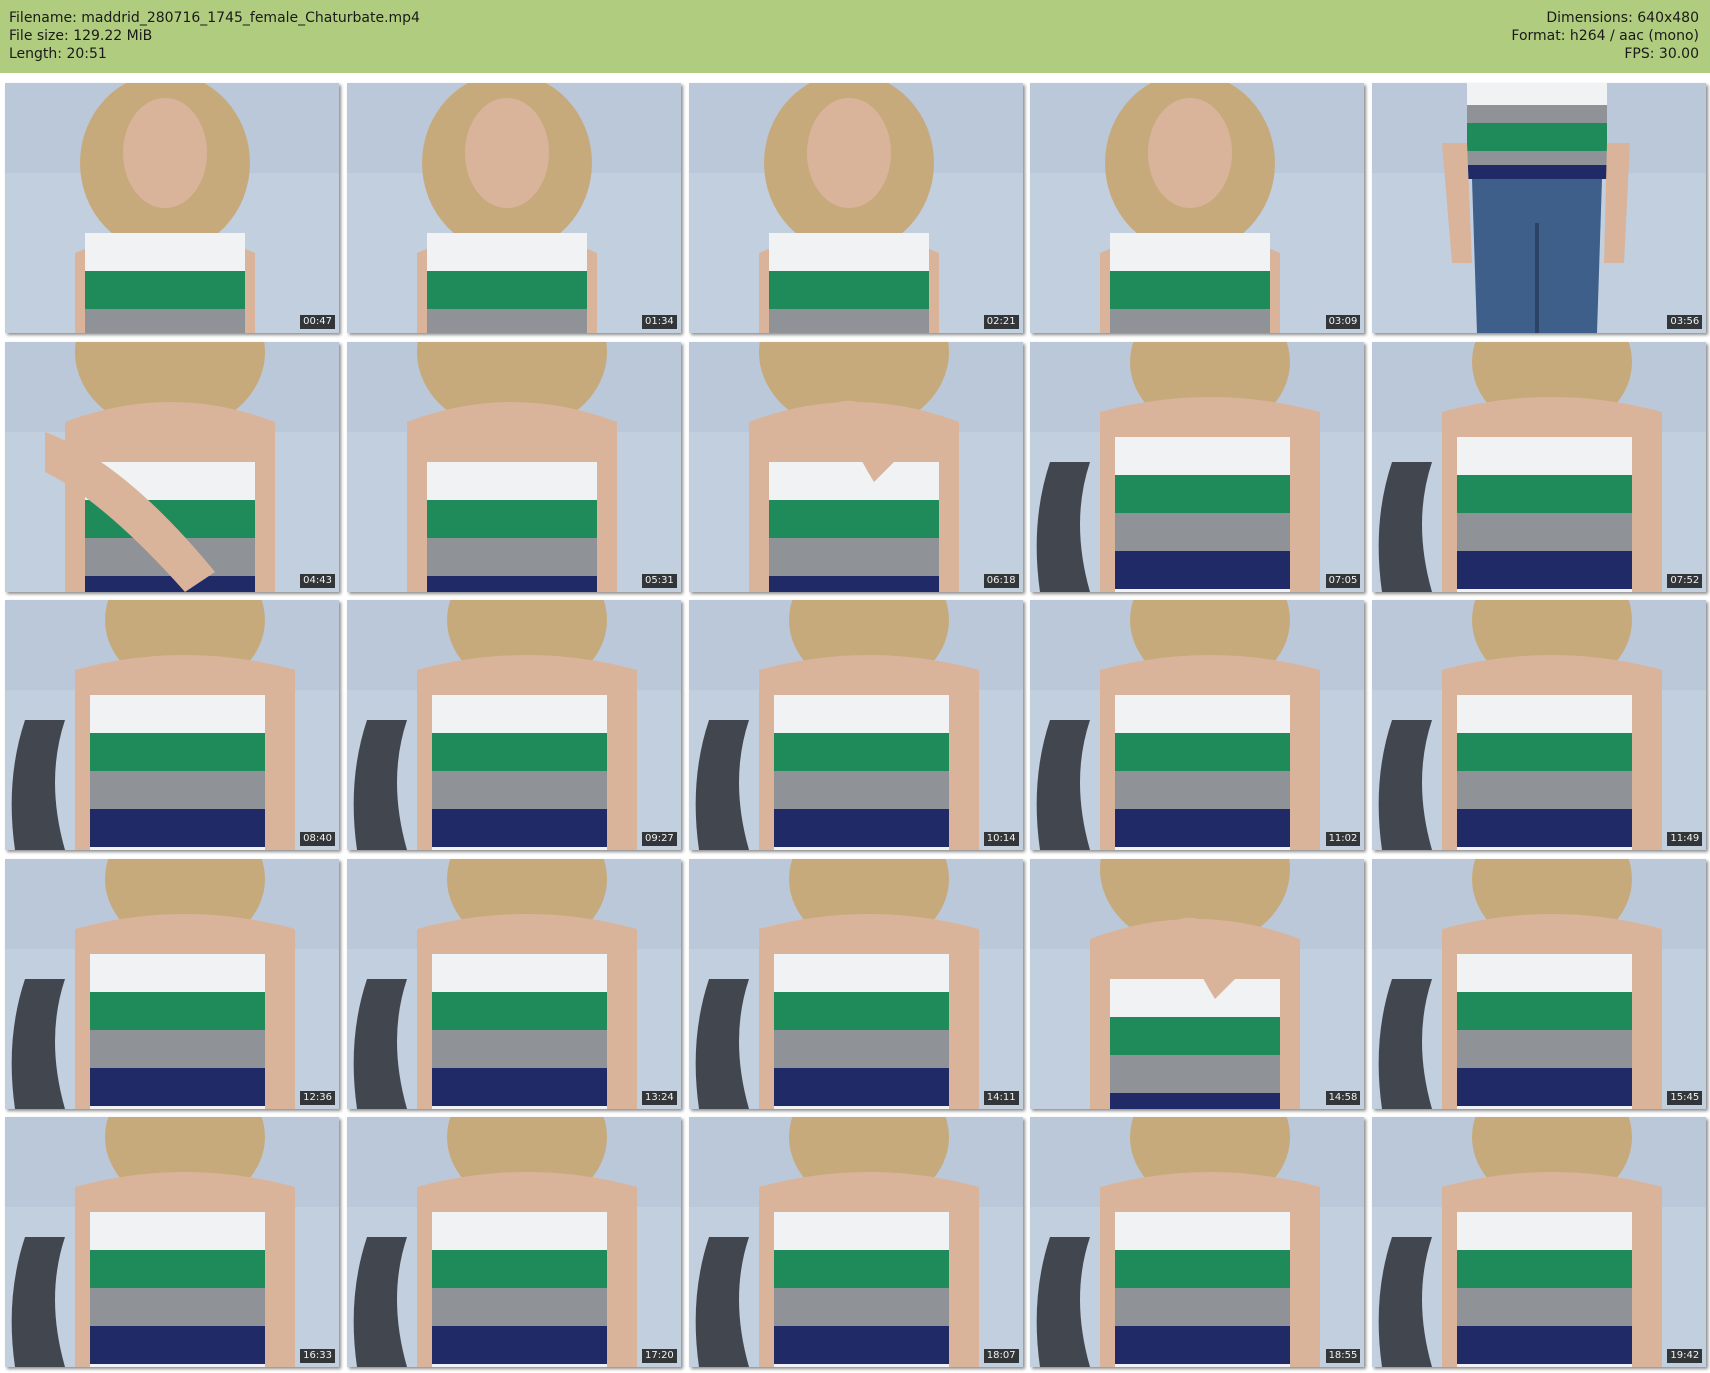  I want to click on timestamp-label: 14:58, so click(1343, 1097).